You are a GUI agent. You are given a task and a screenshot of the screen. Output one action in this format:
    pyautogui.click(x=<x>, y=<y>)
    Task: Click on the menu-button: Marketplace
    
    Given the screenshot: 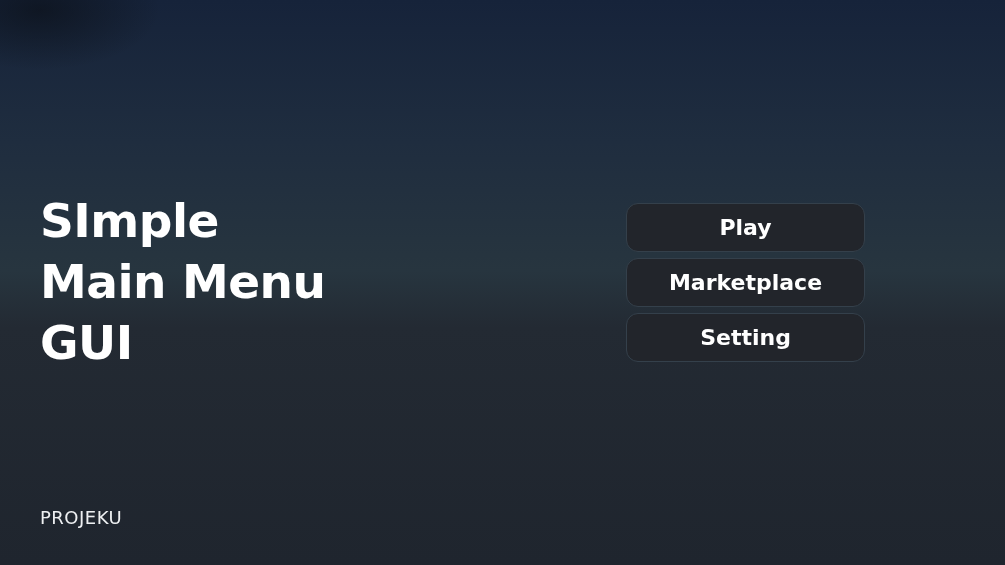 What is the action you would take?
    pyautogui.click(x=745, y=282)
    